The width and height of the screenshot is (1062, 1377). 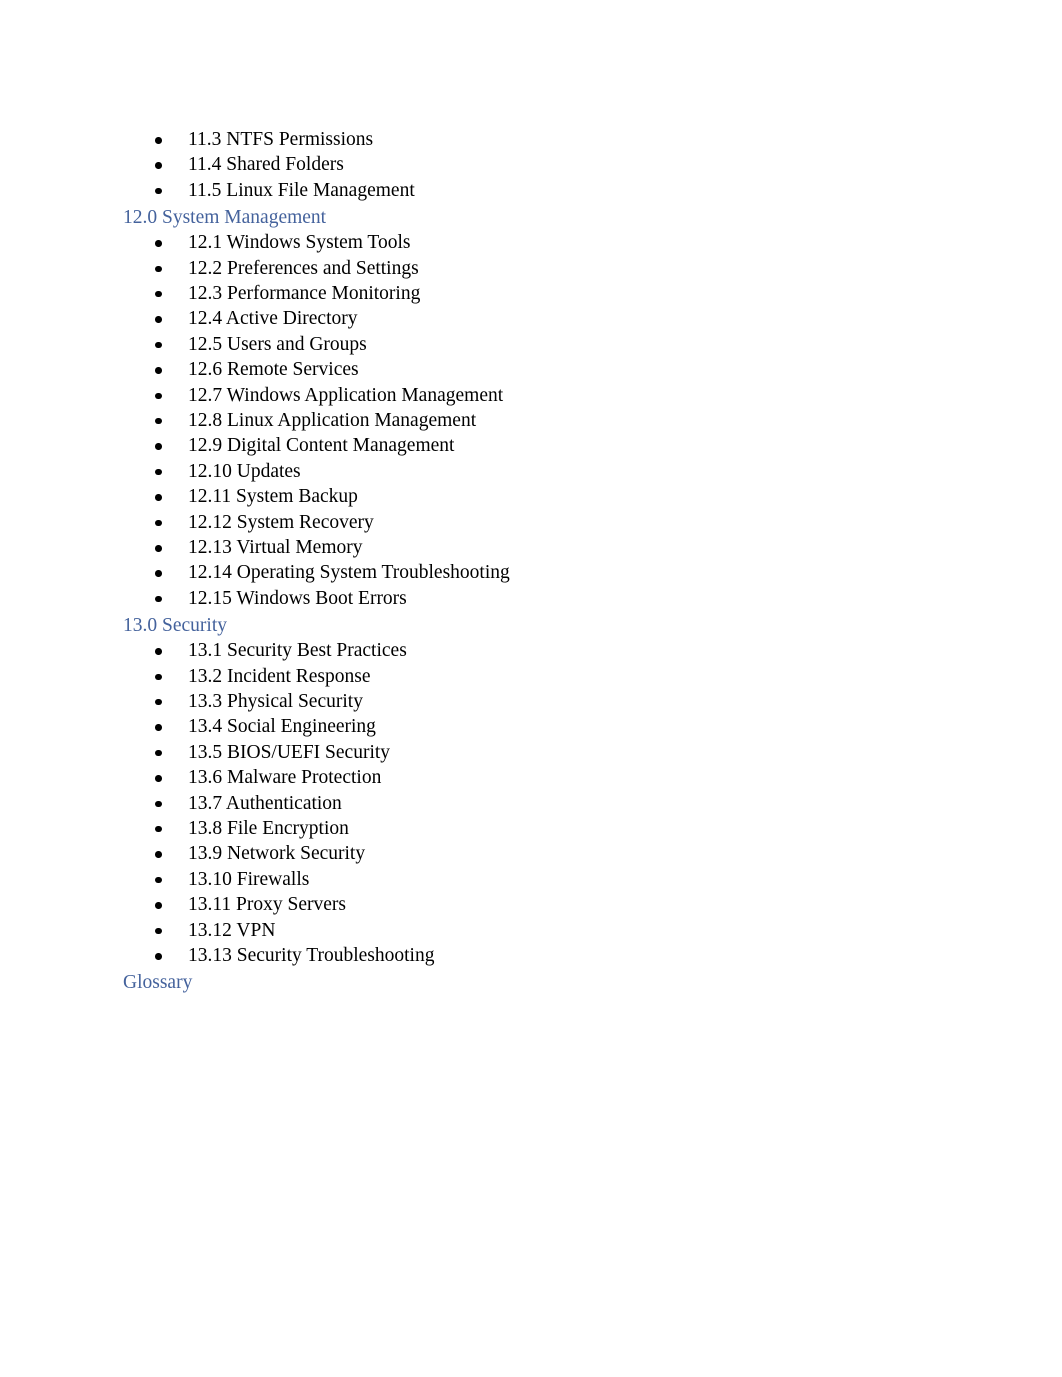 What do you see at coordinates (562, 471) in the screenshot?
I see `toc-list-item: 12.10 Updates` at bounding box center [562, 471].